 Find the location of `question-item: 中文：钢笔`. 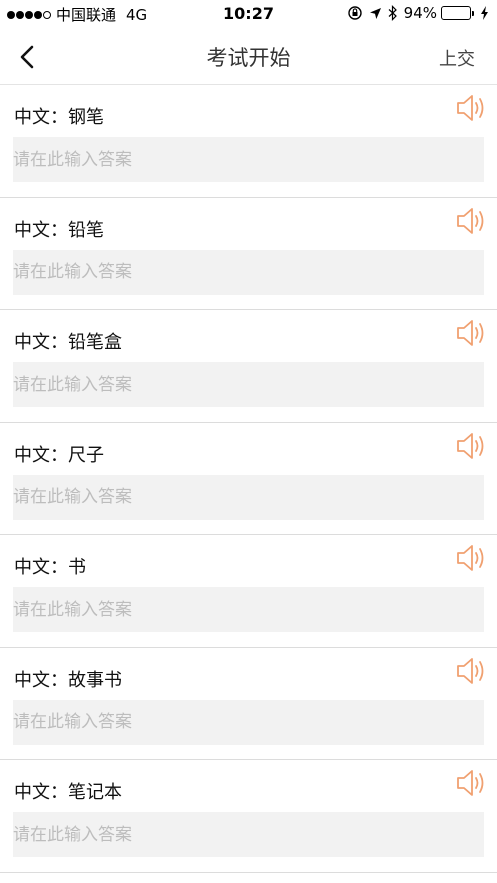

question-item: 中文：钢笔 is located at coordinates (248, 141).